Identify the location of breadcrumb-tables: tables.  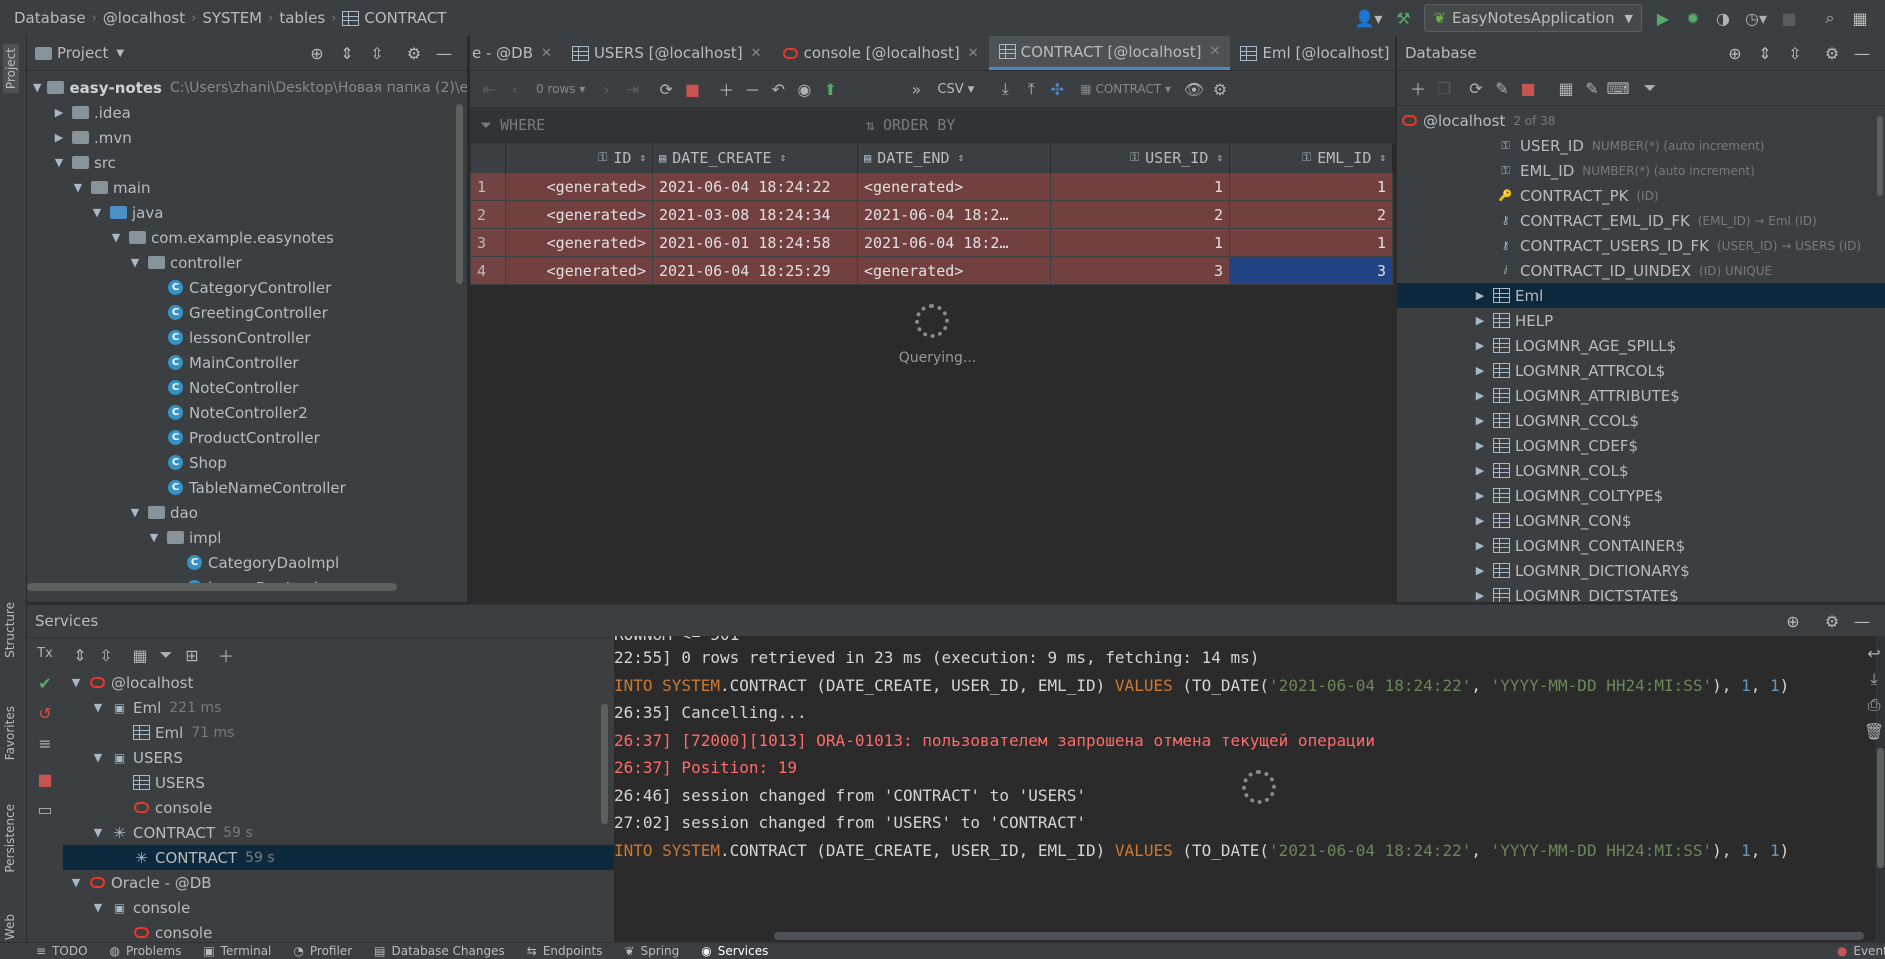
(302, 18).